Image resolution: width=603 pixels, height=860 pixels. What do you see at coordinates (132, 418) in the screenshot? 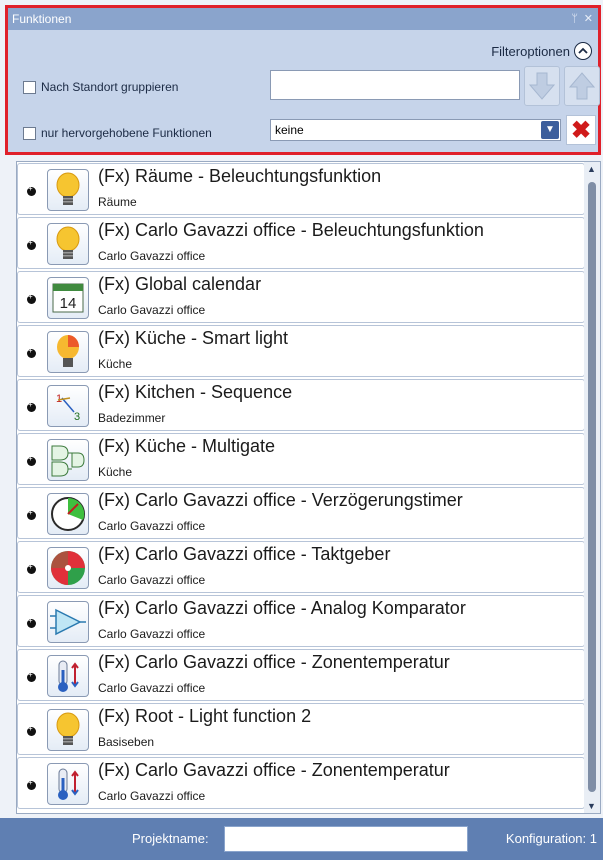
I see `item-location: Badezimmer` at bounding box center [132, 418].